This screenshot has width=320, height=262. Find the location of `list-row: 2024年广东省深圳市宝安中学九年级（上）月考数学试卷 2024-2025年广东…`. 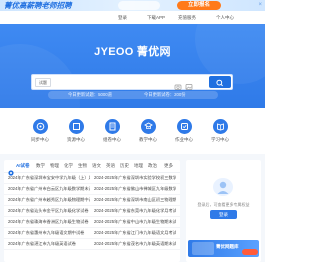

list-row: 2024年广东省深圳市宝安中学九年级（上）月考数学试卷 2024-2025年广东… is located at coordinates (92, 178).